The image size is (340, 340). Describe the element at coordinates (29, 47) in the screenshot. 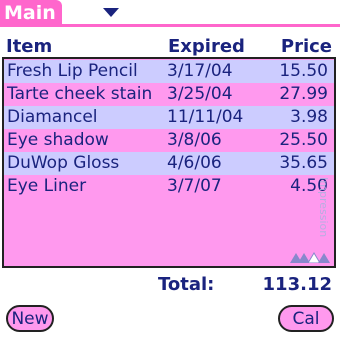

I see `column-header-item: Item` at that location.